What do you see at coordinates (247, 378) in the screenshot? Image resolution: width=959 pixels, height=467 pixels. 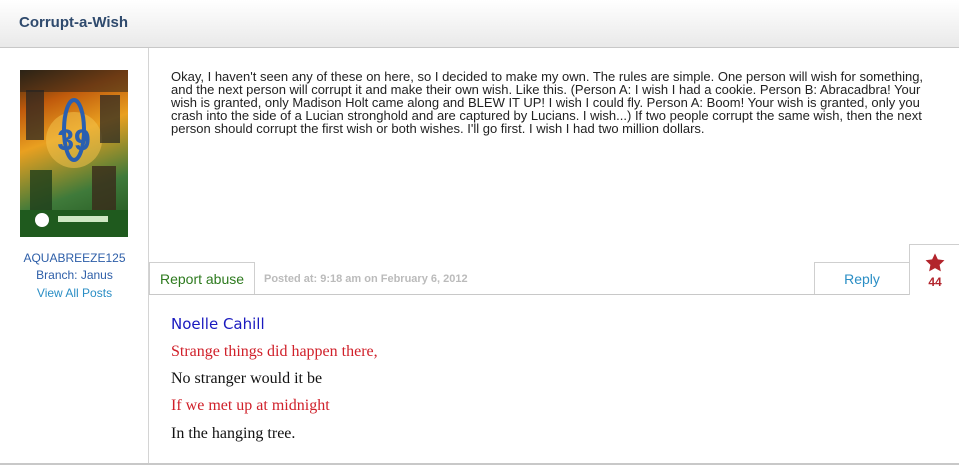 I see `signature-line: No stranger would it be` at bounding box center [247, 378].